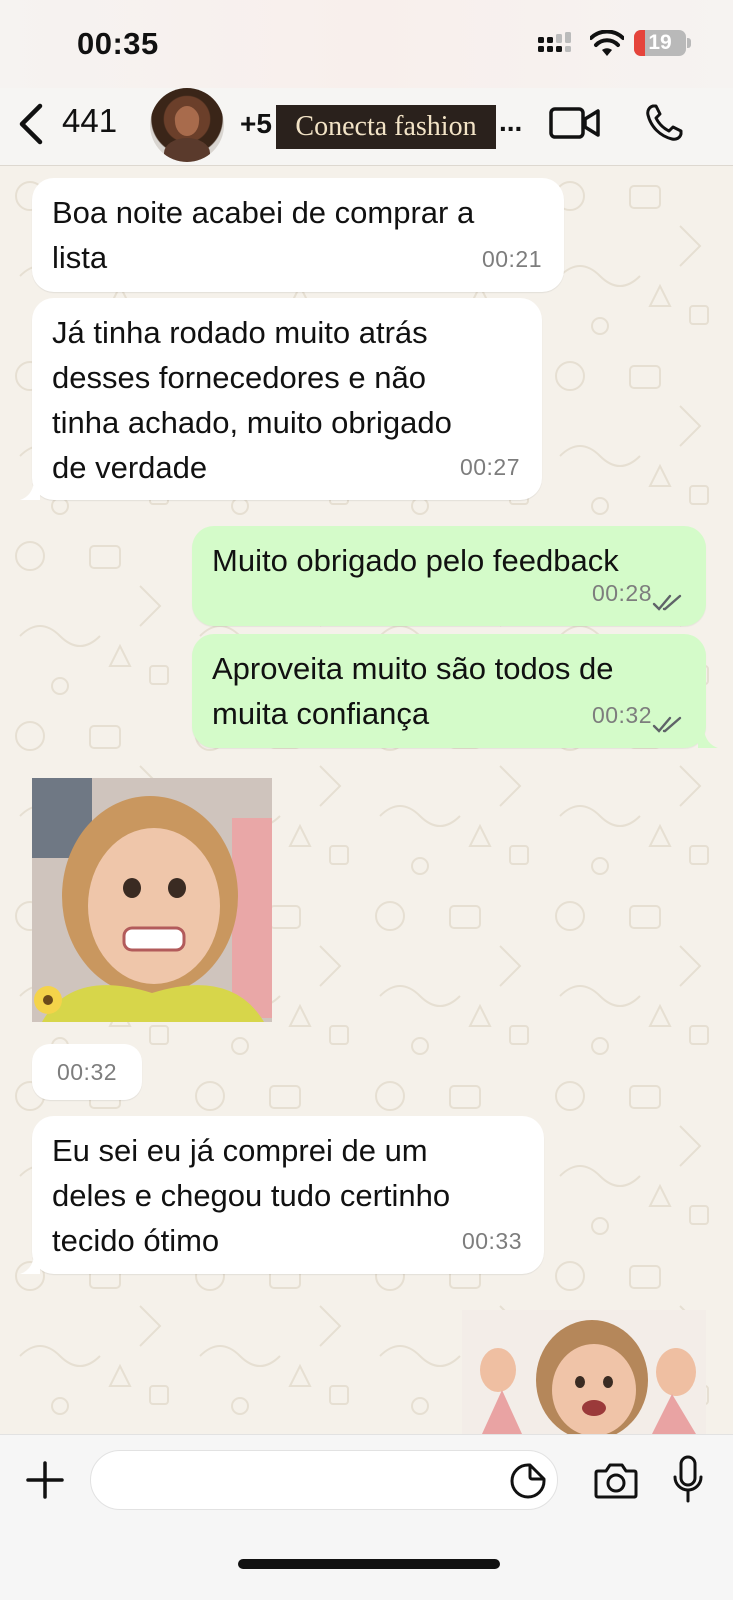  I want to click on message-time: 00:32, so click(621, 715).